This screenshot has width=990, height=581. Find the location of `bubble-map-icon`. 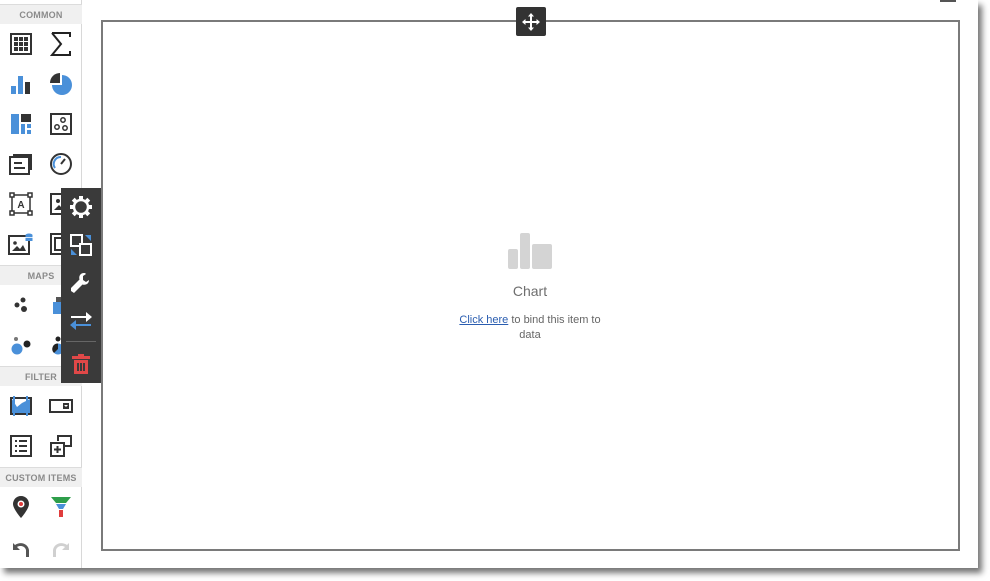

bubble-map-icon is located at coordinates (21, 346).